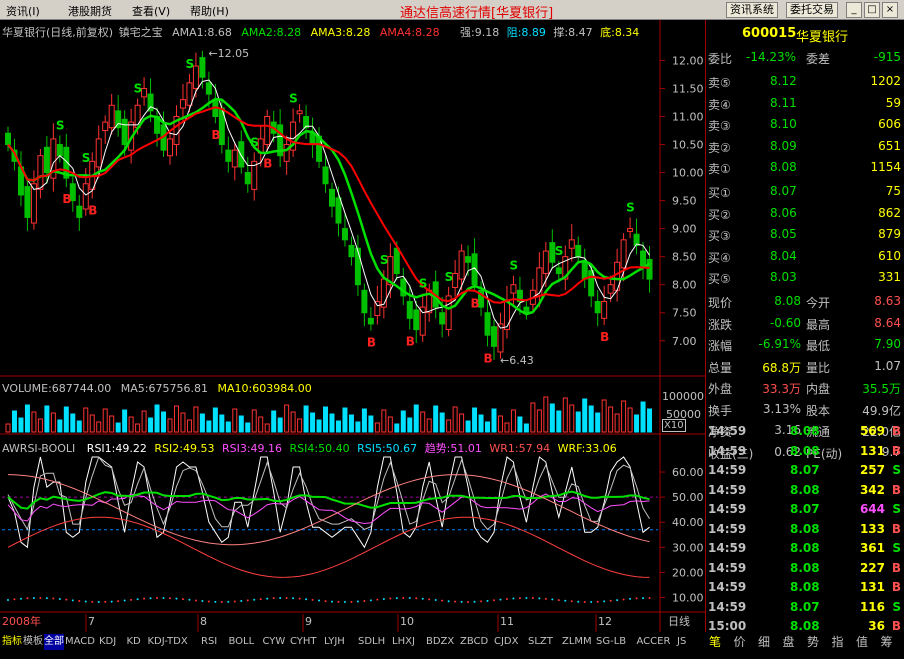 The width and height of the screenshot is (904, 659). I want to click on quote-tab: 笔, so click(715, 642).